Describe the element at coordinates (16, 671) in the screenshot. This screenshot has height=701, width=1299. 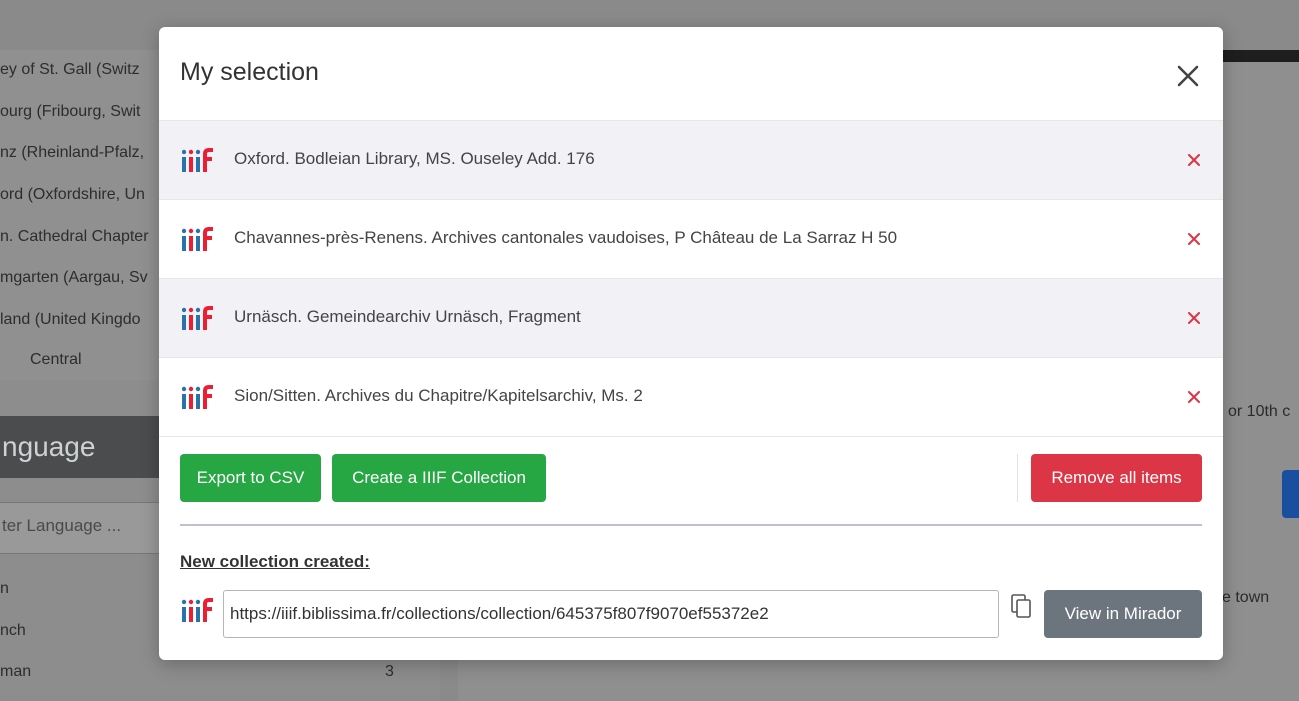
I see `language-row: man` at that location.